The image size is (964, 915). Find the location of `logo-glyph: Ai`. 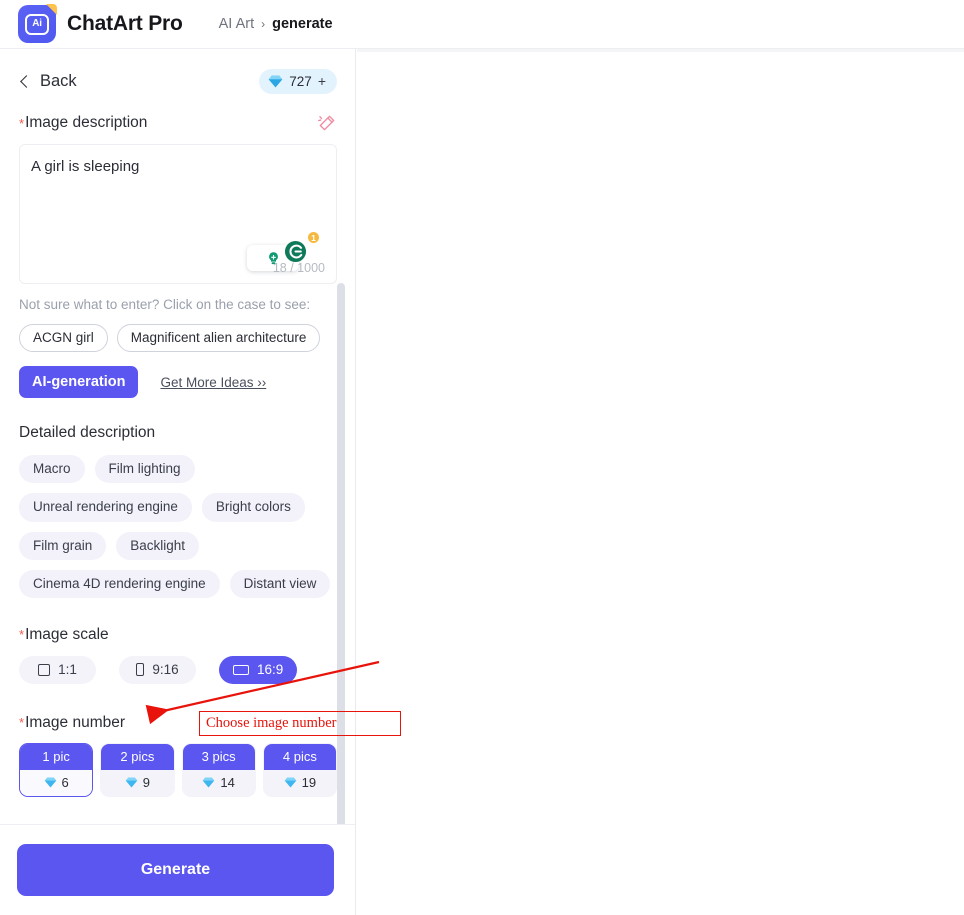

logo-glyph: Ai is located at coordinates (37, 23).